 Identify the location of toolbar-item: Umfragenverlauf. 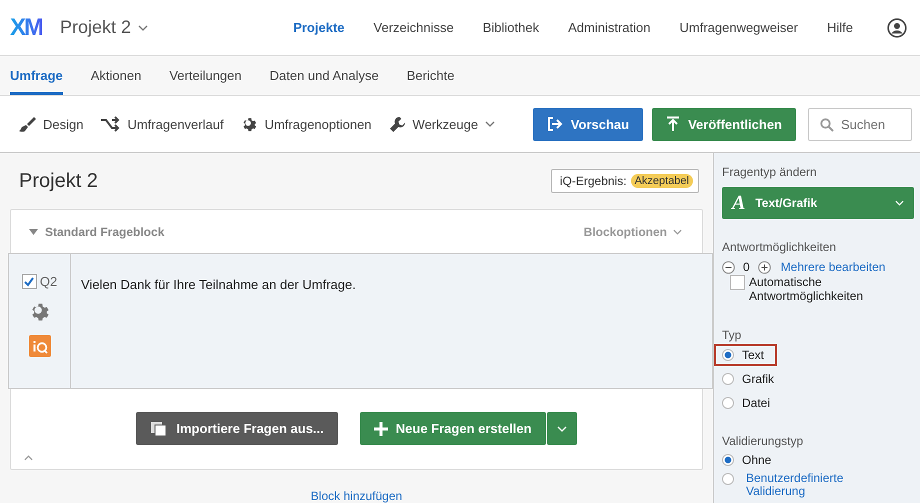
(162, 124).